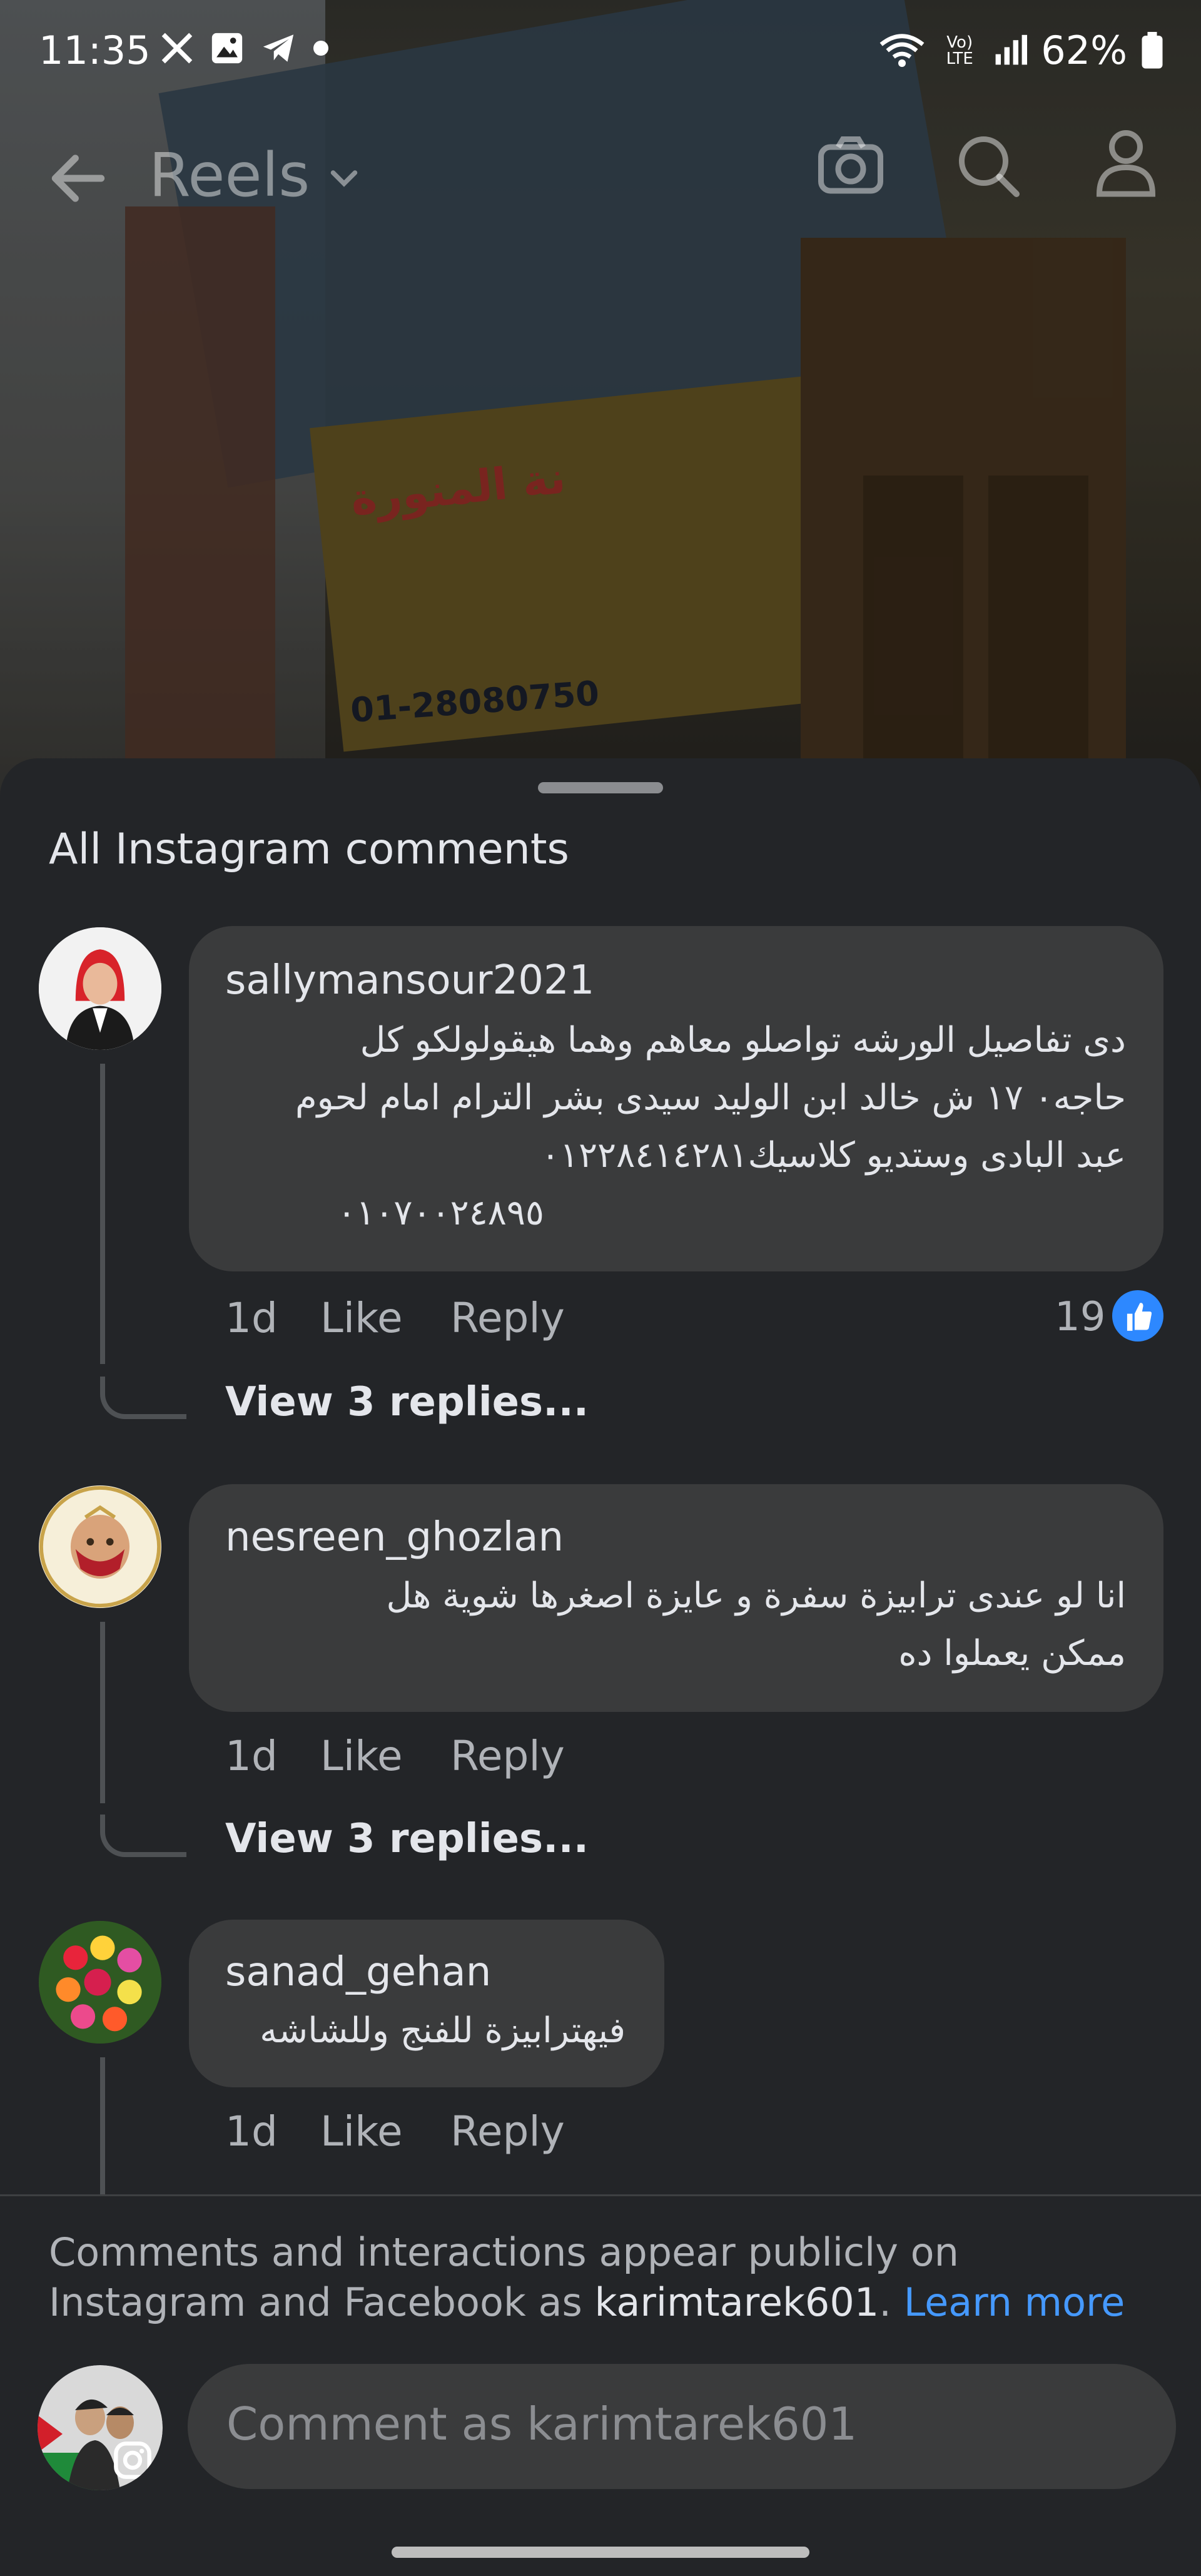  Describe the element at coordinates (100, 2427) in the screenshot. I see `my-avatar` at that location.